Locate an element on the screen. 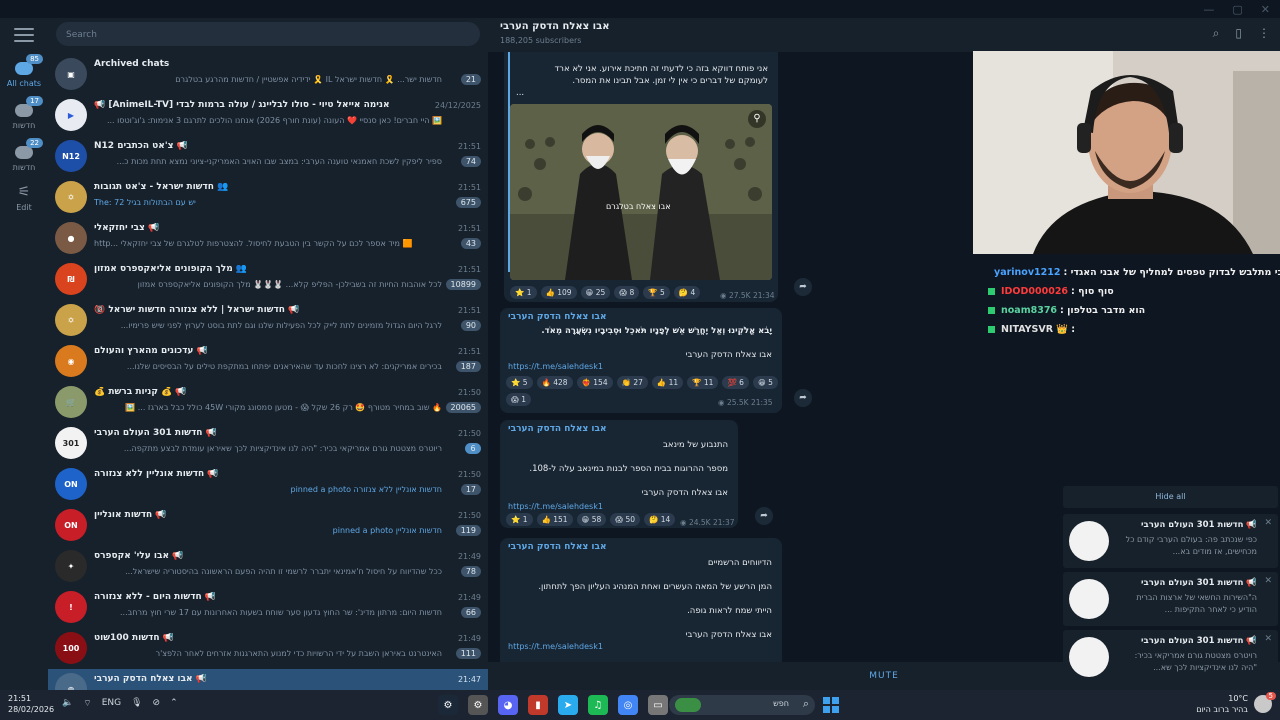 The image size is (1280, 720). language-indicator: ENG is located at coordinates (111, 703).